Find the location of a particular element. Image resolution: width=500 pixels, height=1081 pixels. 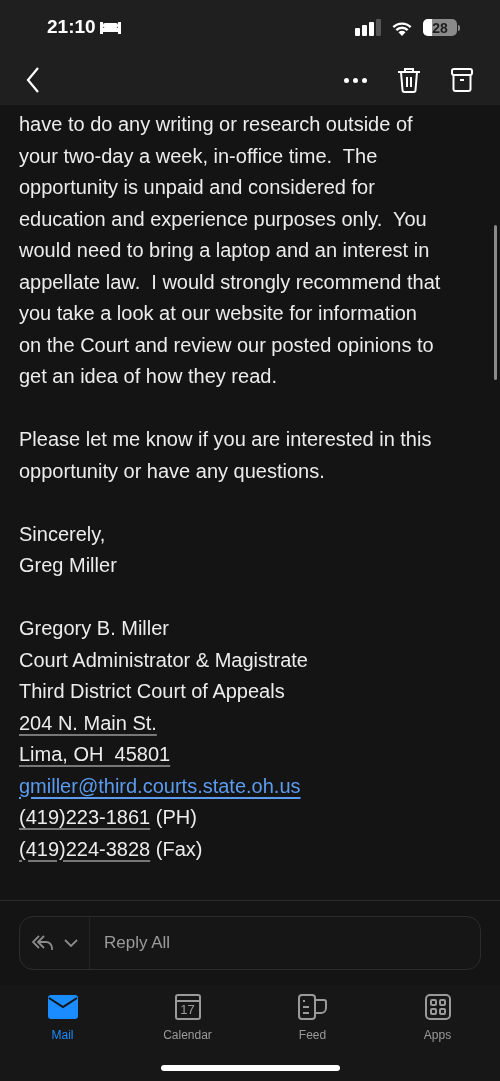

address-link: Lima, OH 45801 is located at coordinates (95, 754).